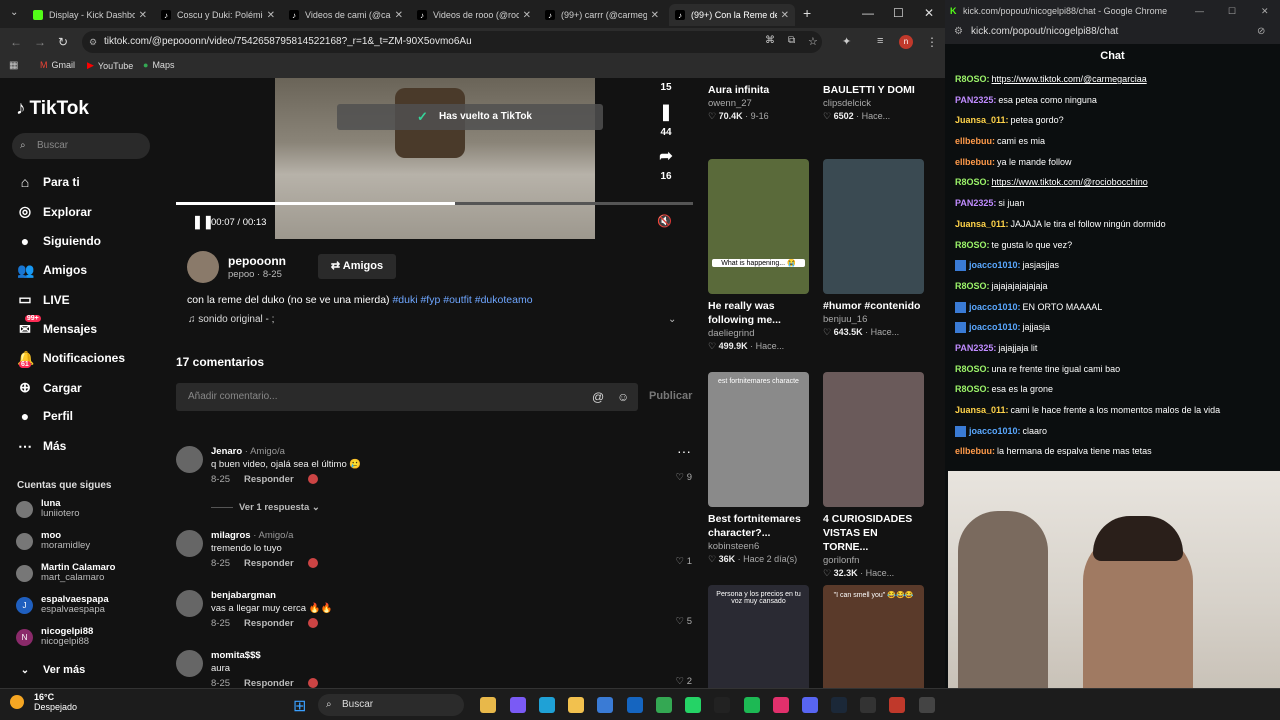  I want to click on browser-tab: Display - Kick Dashbo ✕, so click(90, 15).